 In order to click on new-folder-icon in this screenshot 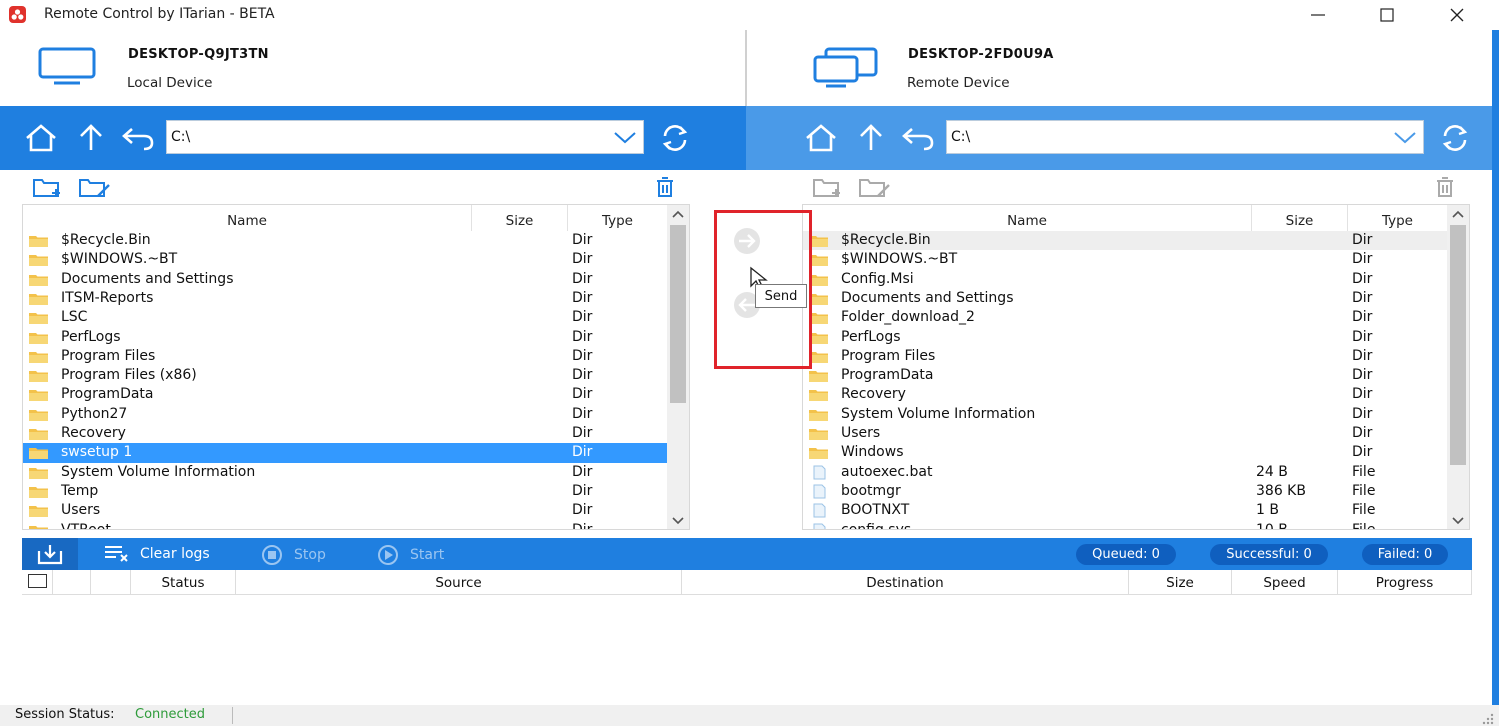, I will do `click(48, 188)`.